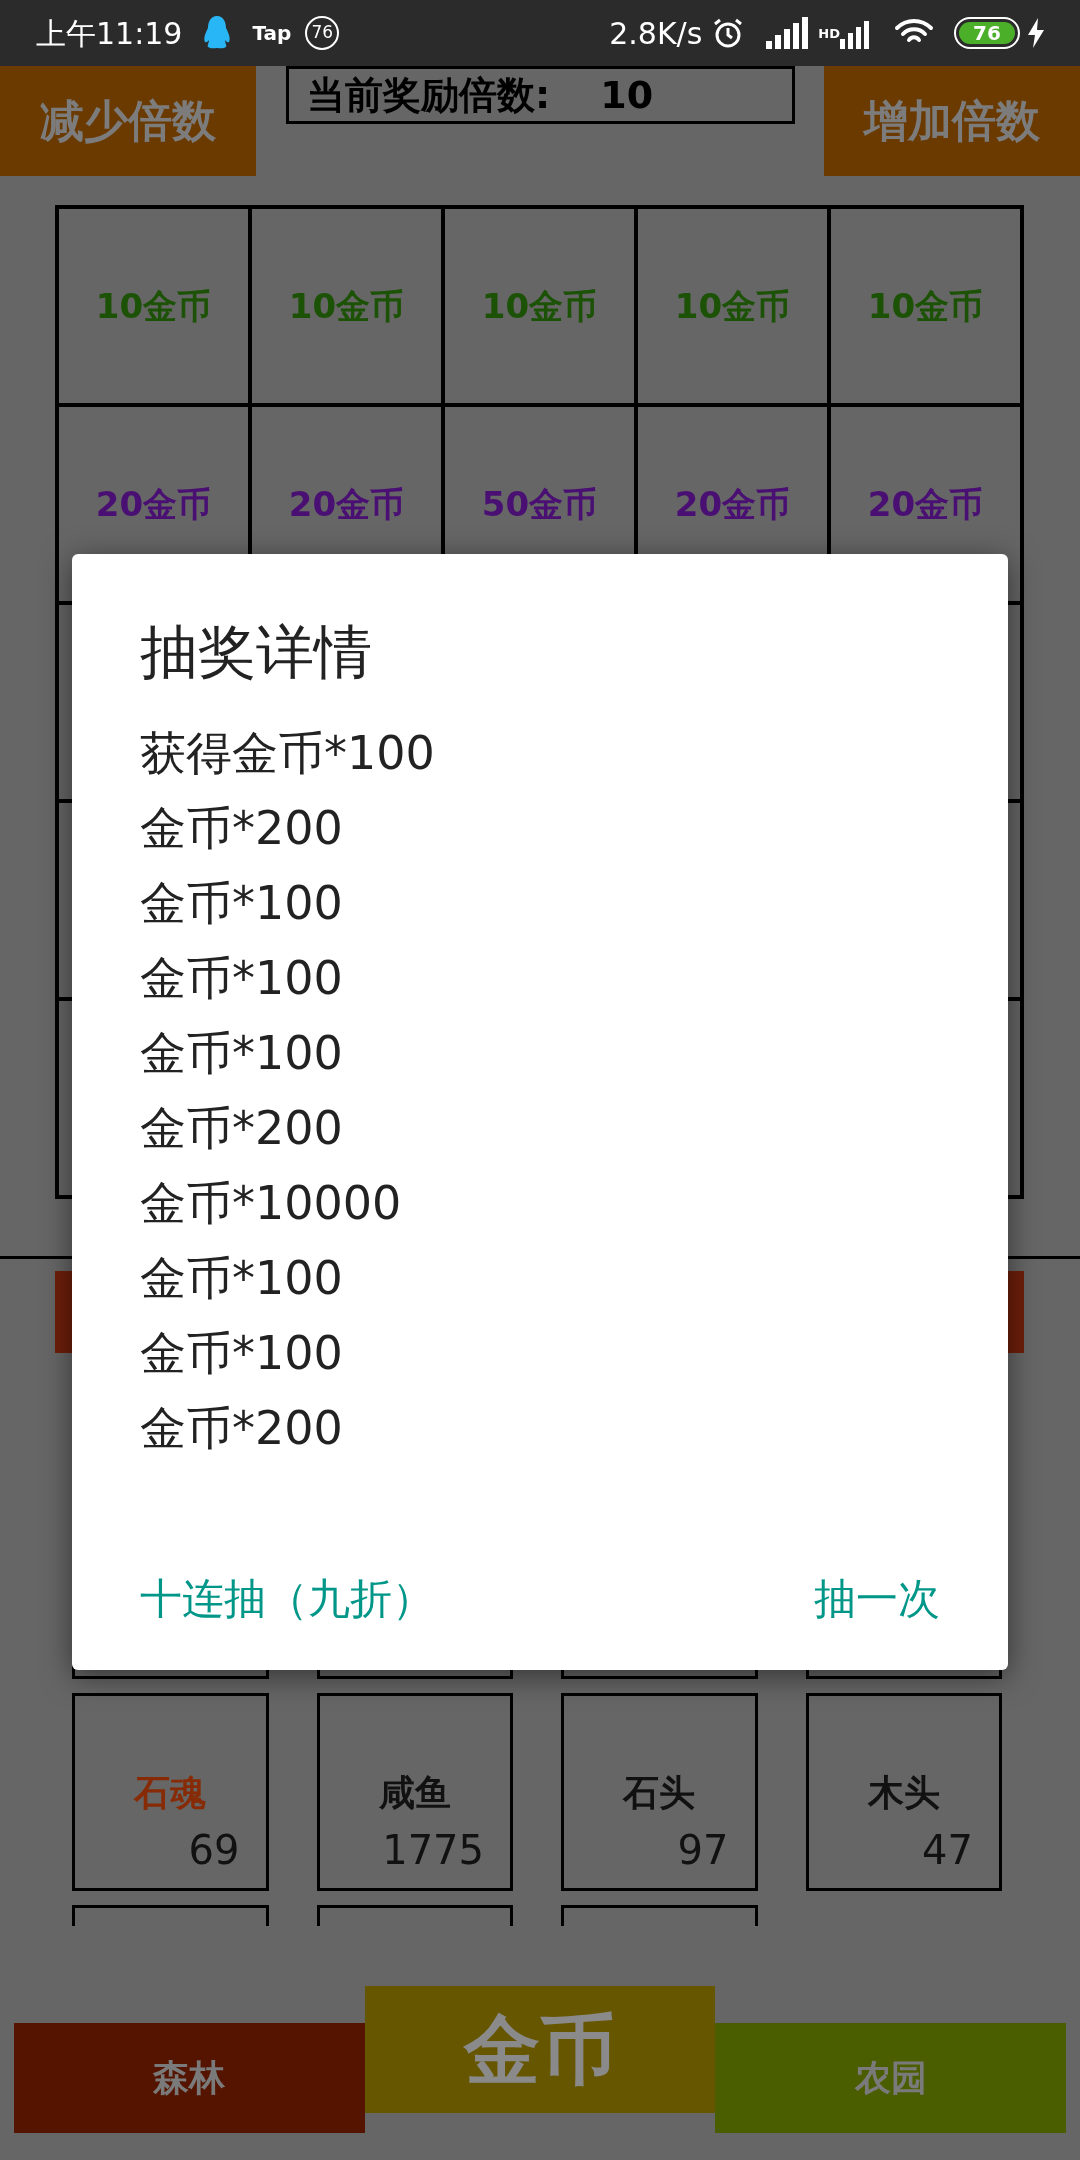 Image resolution: width=1080 pixels, height=2160 pixels. Describe the element at coordinates (987, 33) in the screenshot. I see `battery-indicator: 76` at that location.